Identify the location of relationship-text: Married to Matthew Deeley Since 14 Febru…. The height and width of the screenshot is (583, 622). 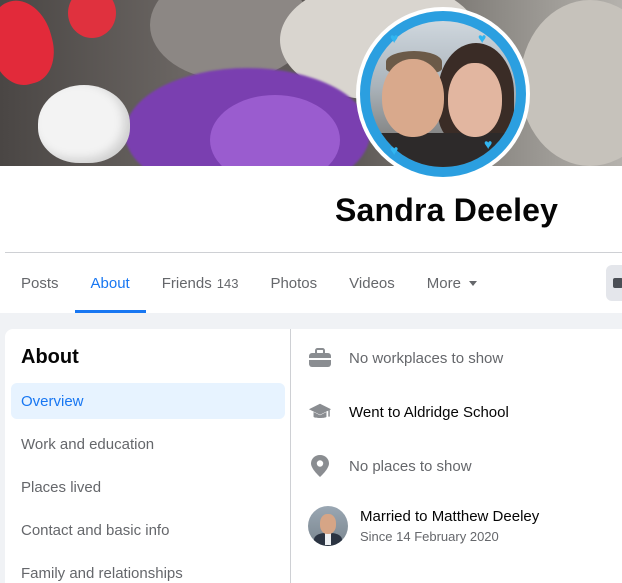
(449, 526).